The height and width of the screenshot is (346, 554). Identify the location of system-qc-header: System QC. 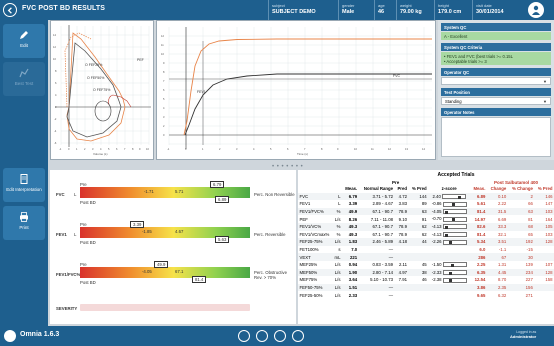
(496, 27).